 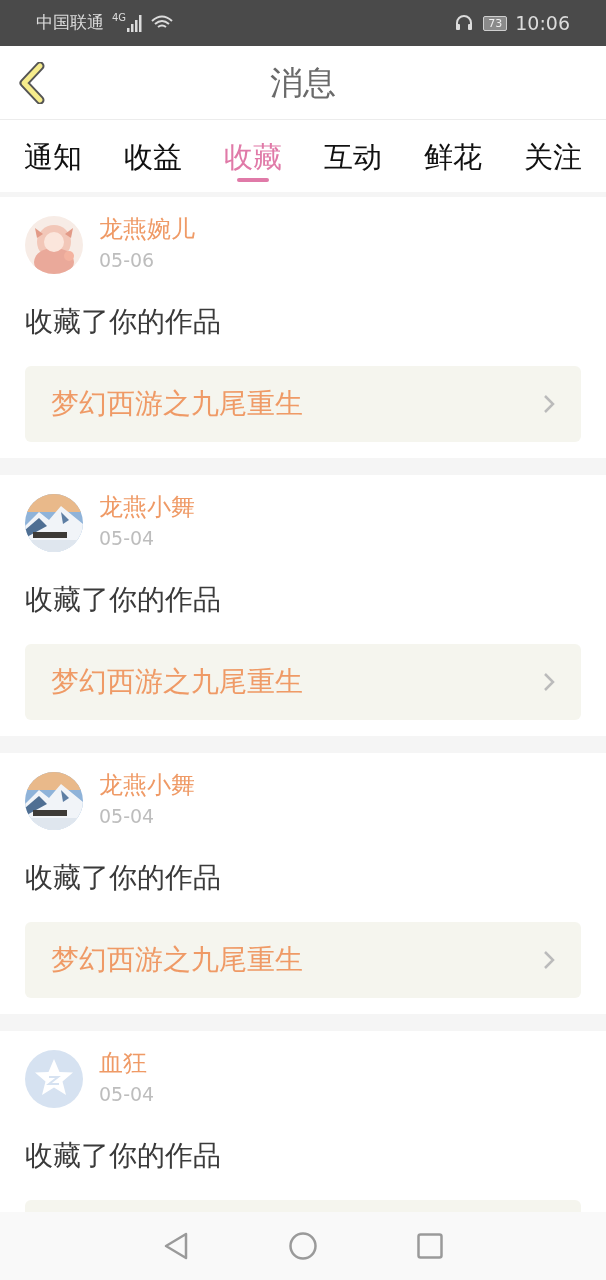 I want to click on tab: 鲜花, so click(x=453, y=157).